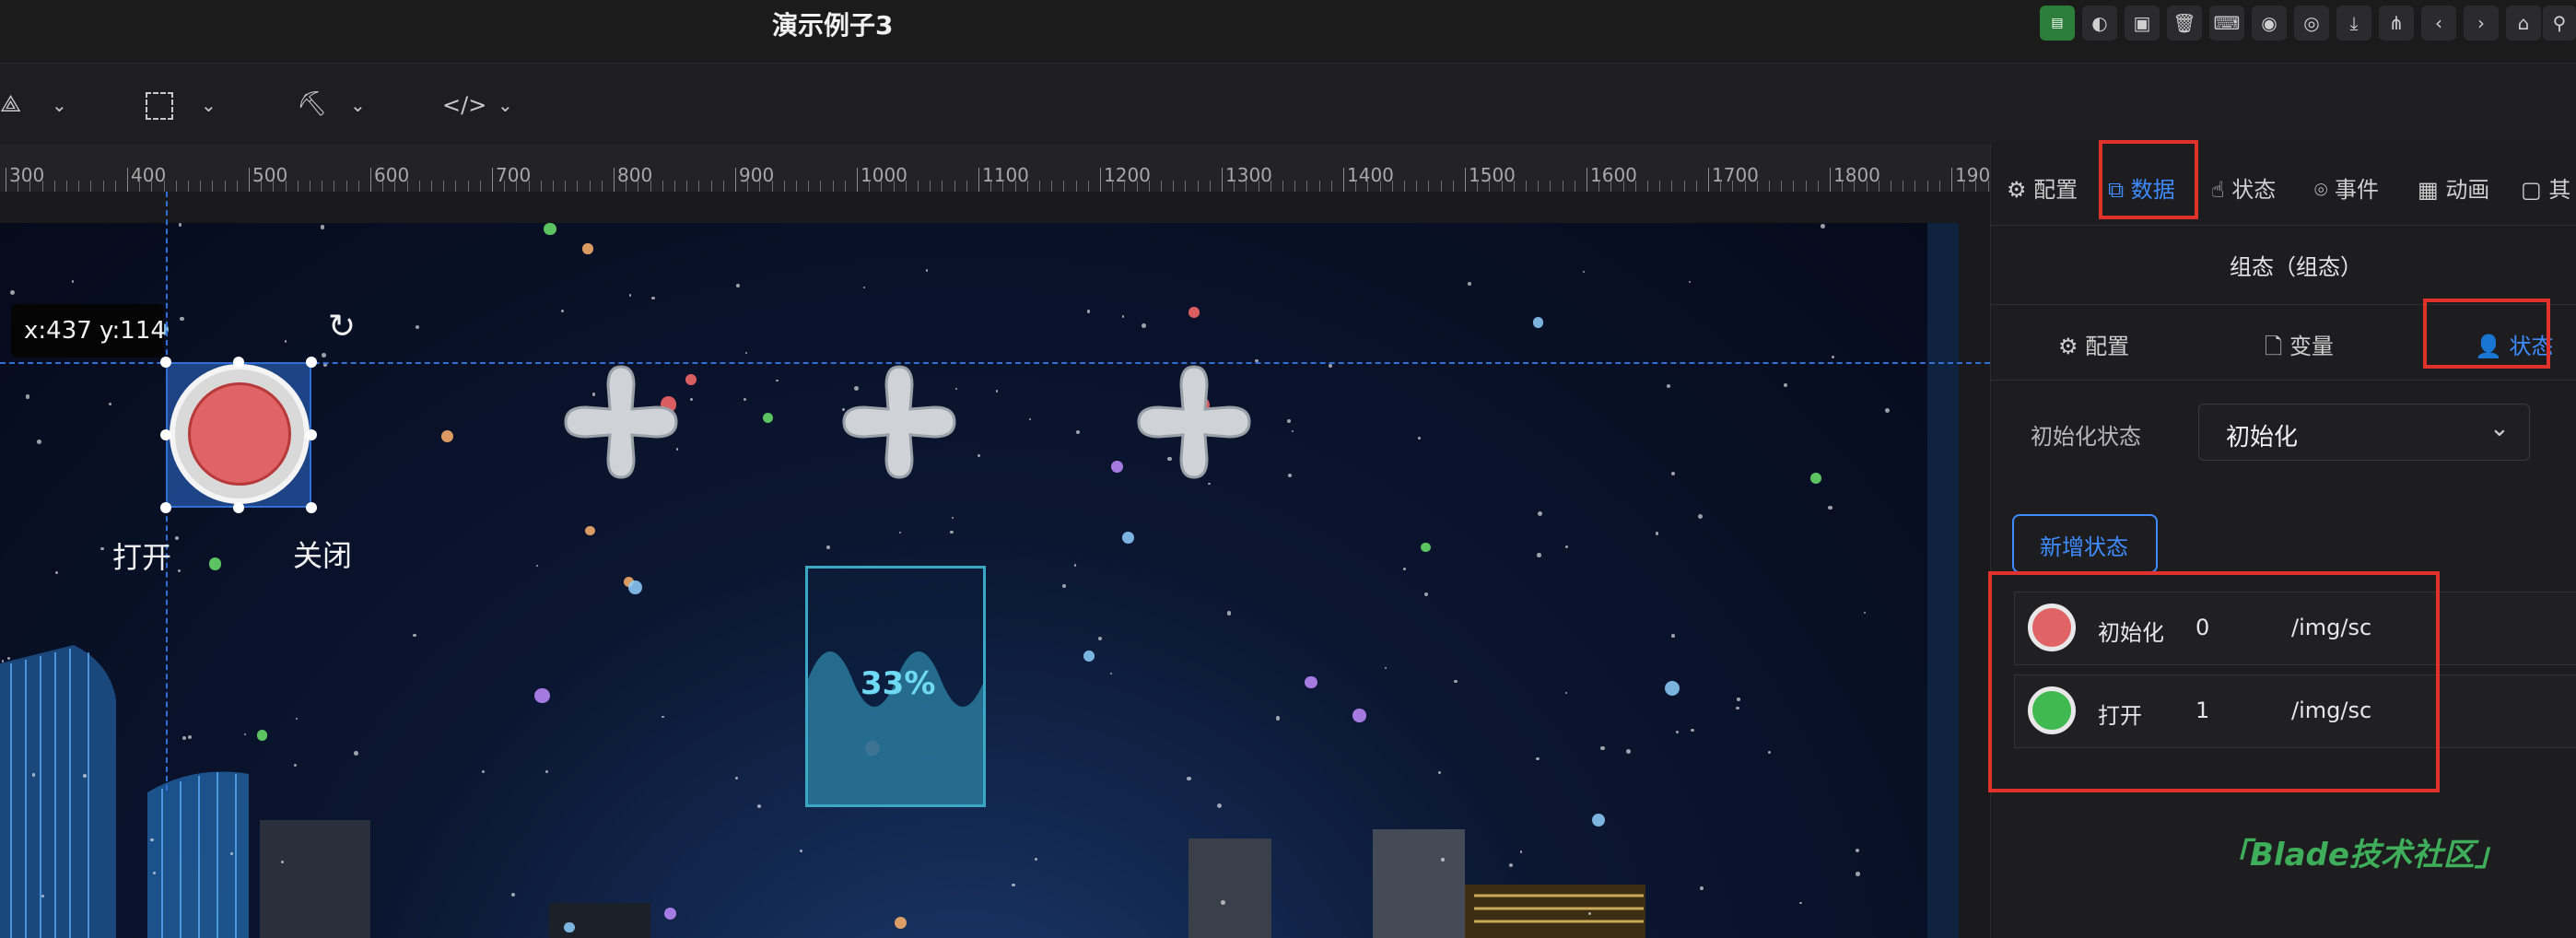 The height and width of the screenshot is (938, 2576). What do you see at coordinates (2299, 348) in the screenshot?
I see `subtab-variables: 🗋 变量` at bounding box center [2299, 348].